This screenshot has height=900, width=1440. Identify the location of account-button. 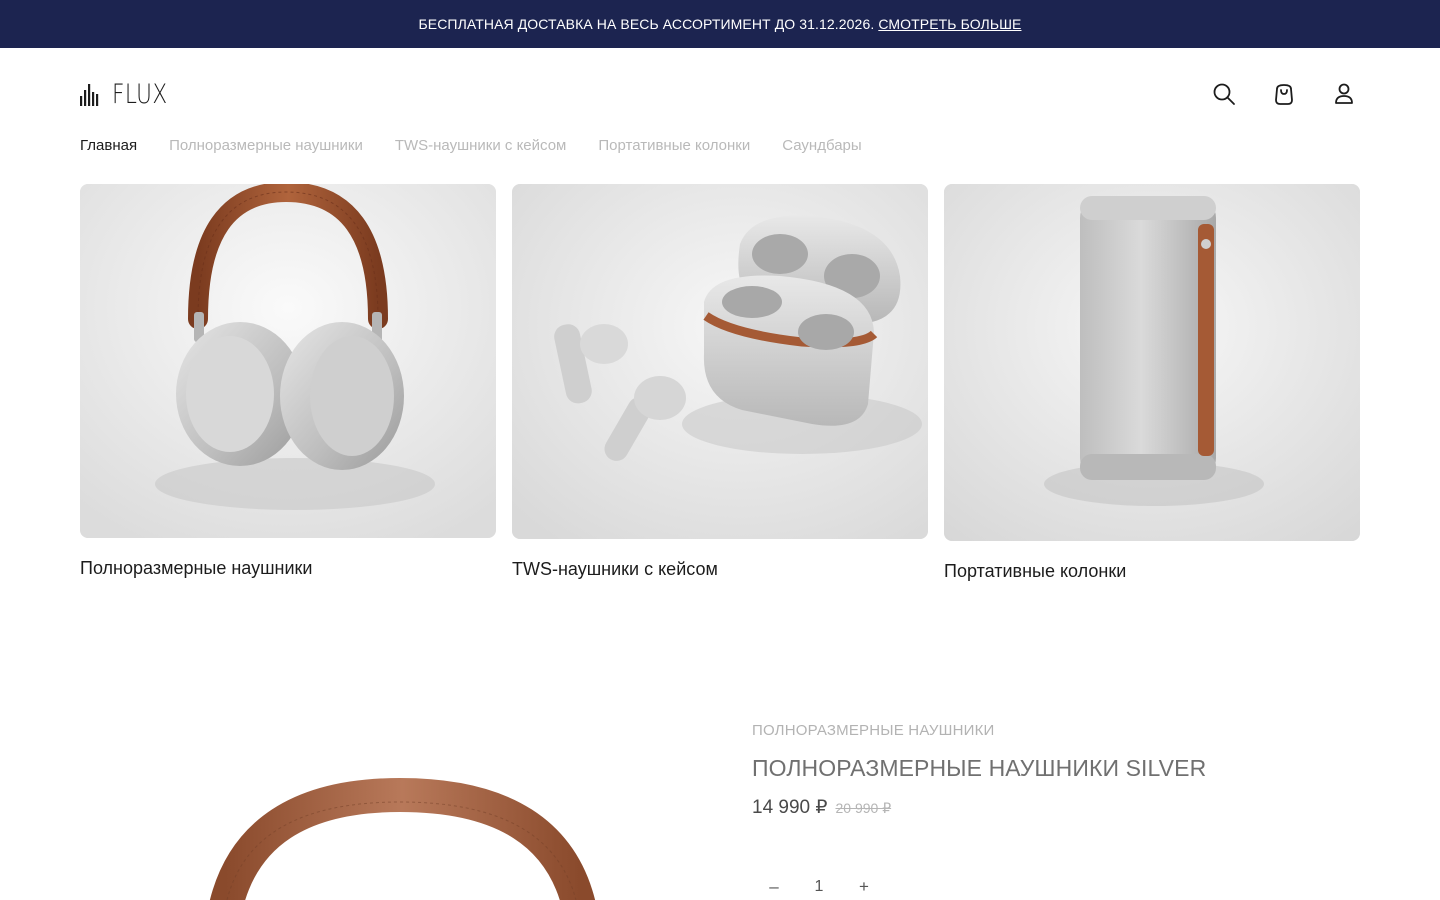
(1344, 94).